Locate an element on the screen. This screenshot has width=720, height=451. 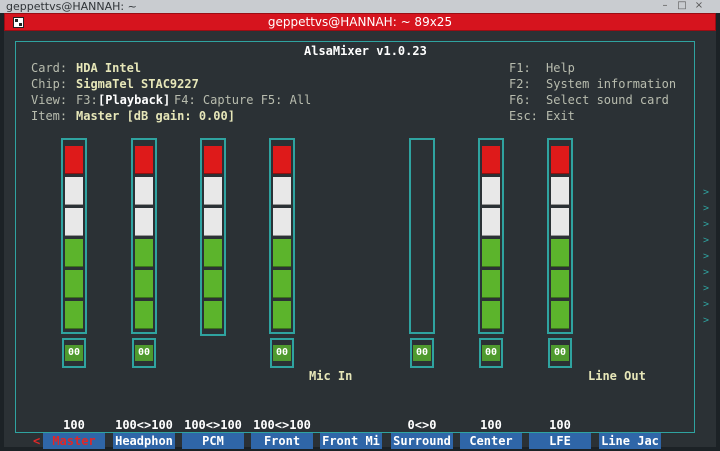
view-playback: [Playback] is located at coordinates (134, 100).